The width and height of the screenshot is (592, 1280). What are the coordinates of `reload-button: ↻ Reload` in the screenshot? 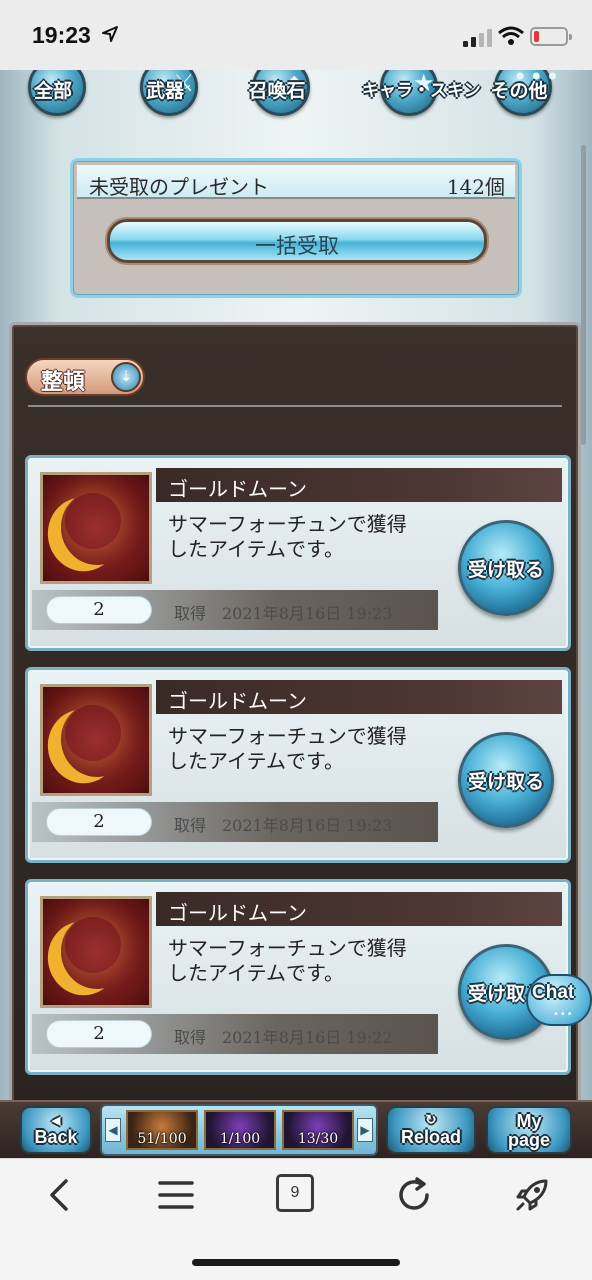 It's located at (431, 1130).